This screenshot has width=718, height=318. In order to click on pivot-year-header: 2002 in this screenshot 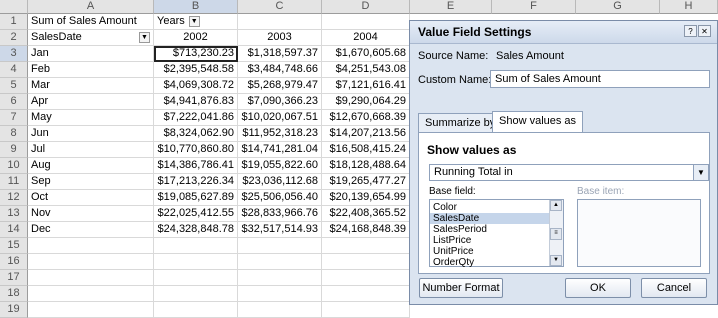, I will do `click(196, 38)`.